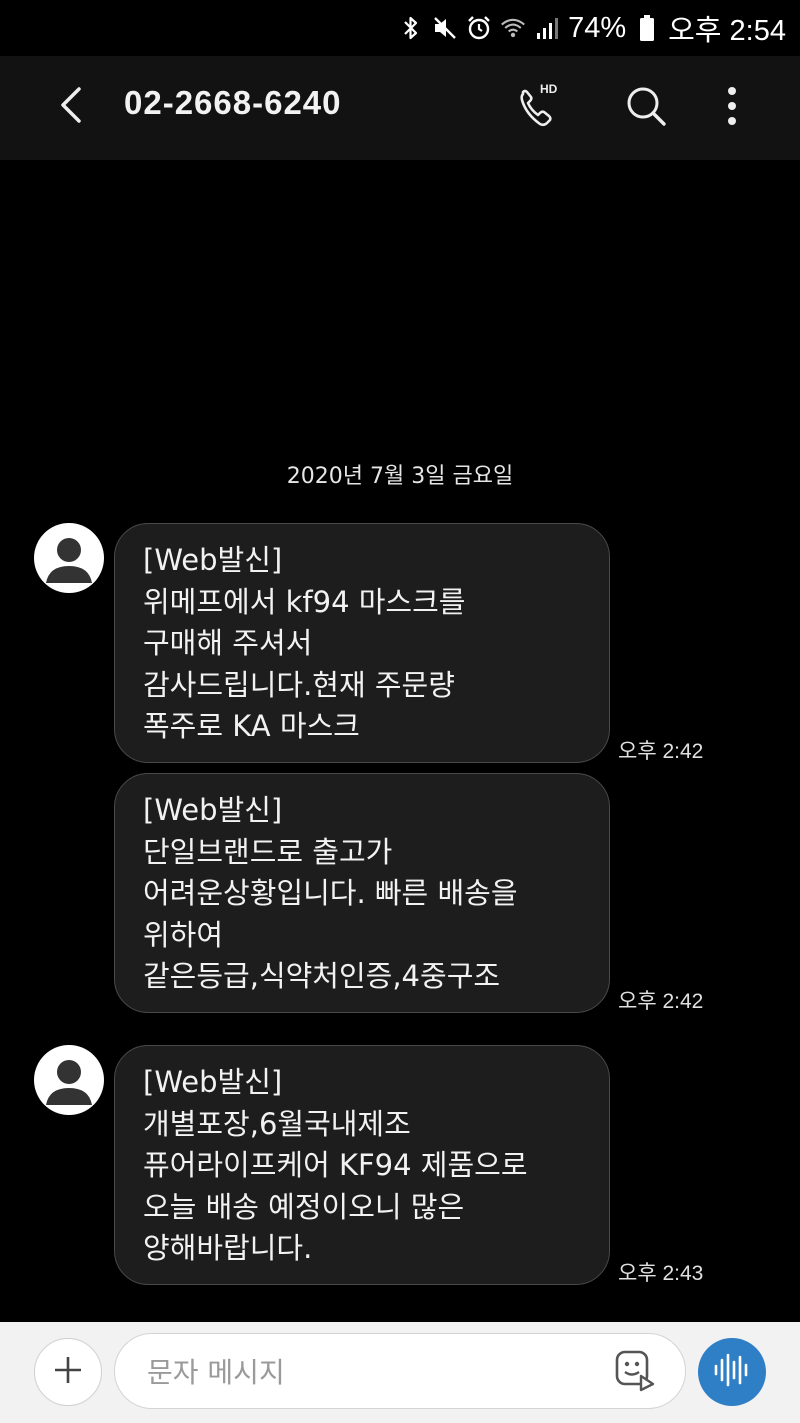 This screenshot has width=800, height=1423. I want to click on message-line: 같은등급,식약처인증,4중구조, so click(322, 976).